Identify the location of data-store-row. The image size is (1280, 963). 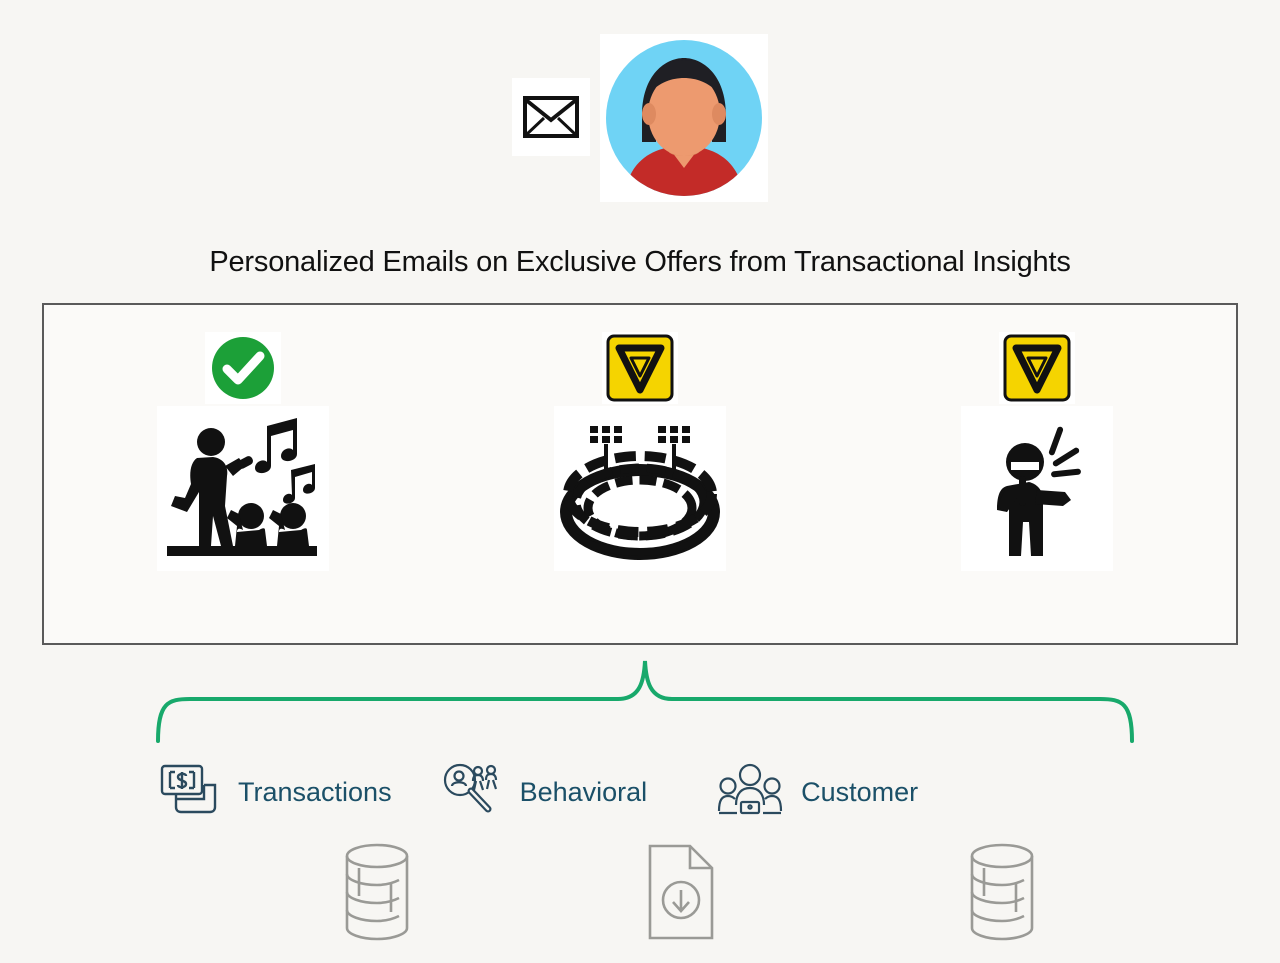
(640, 895).